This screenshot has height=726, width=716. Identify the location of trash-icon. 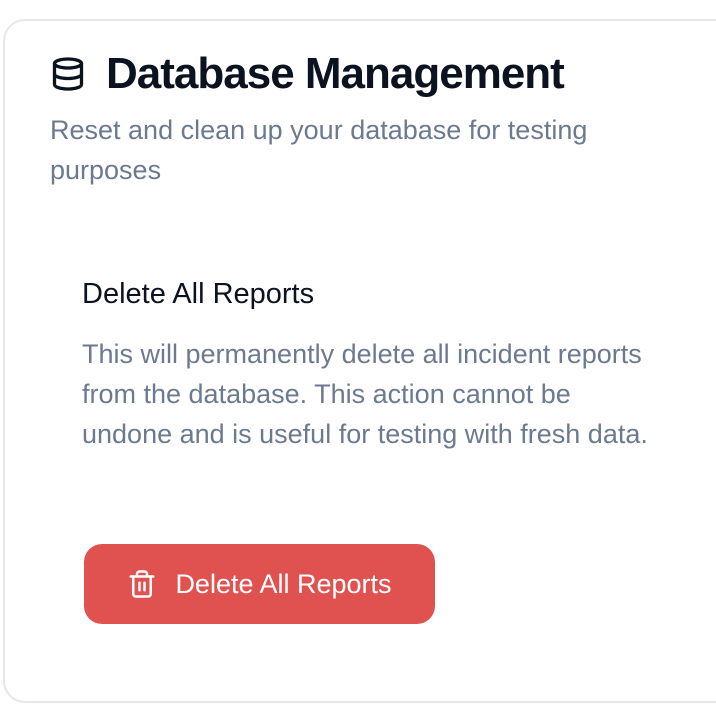
(142, 584).